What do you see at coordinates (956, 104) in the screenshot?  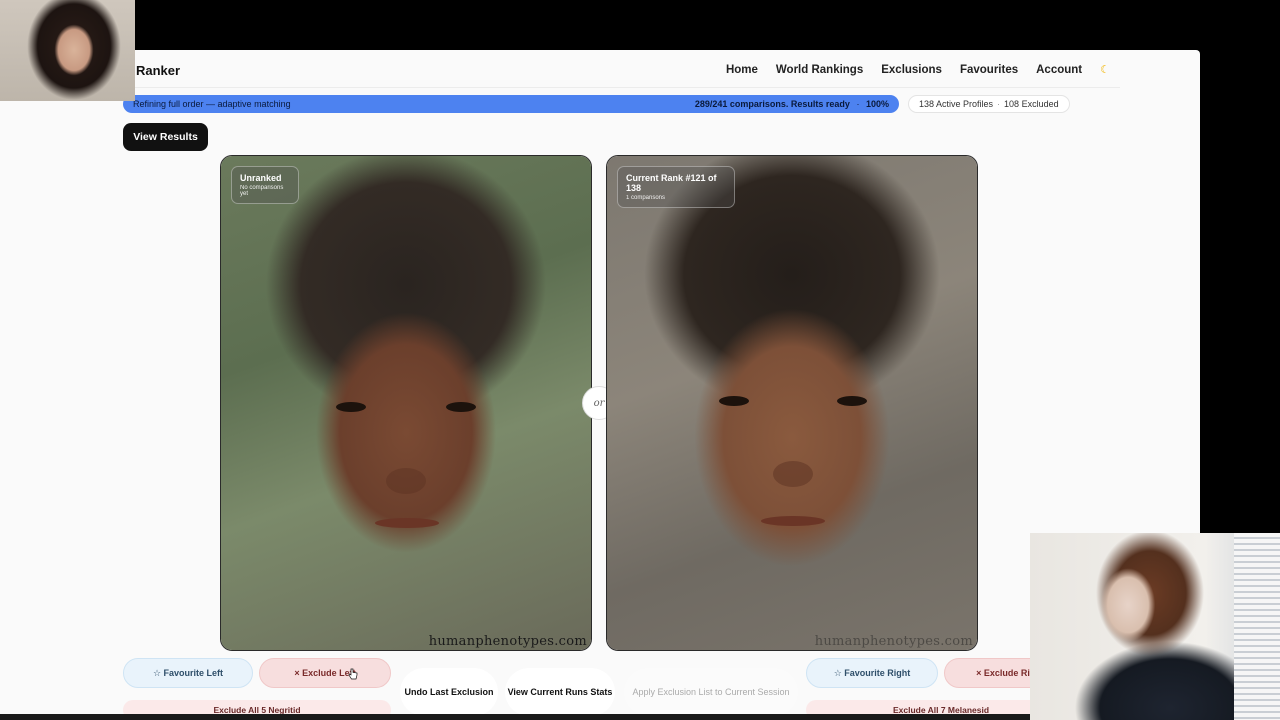 I see `active-profiles-count: 138 Active Profiles` at bounding box center [956, 104].